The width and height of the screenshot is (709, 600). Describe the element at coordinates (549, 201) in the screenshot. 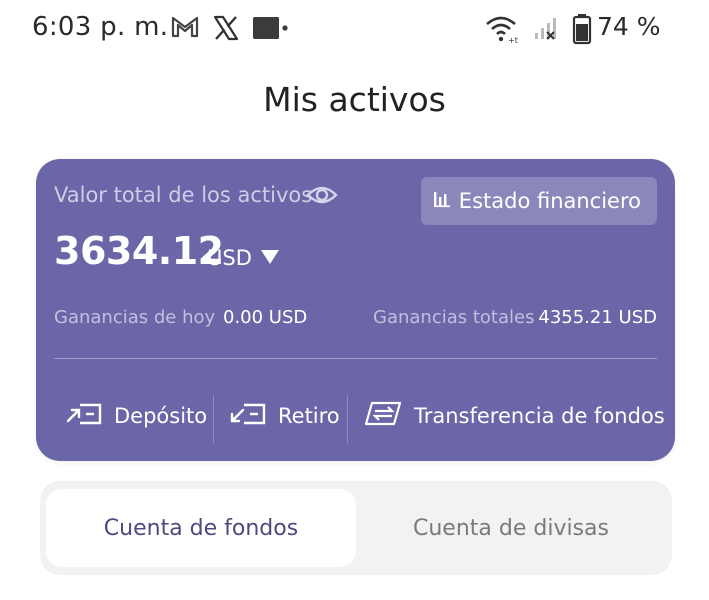

I see `financial-statement-label: Estado financiero` at that location.